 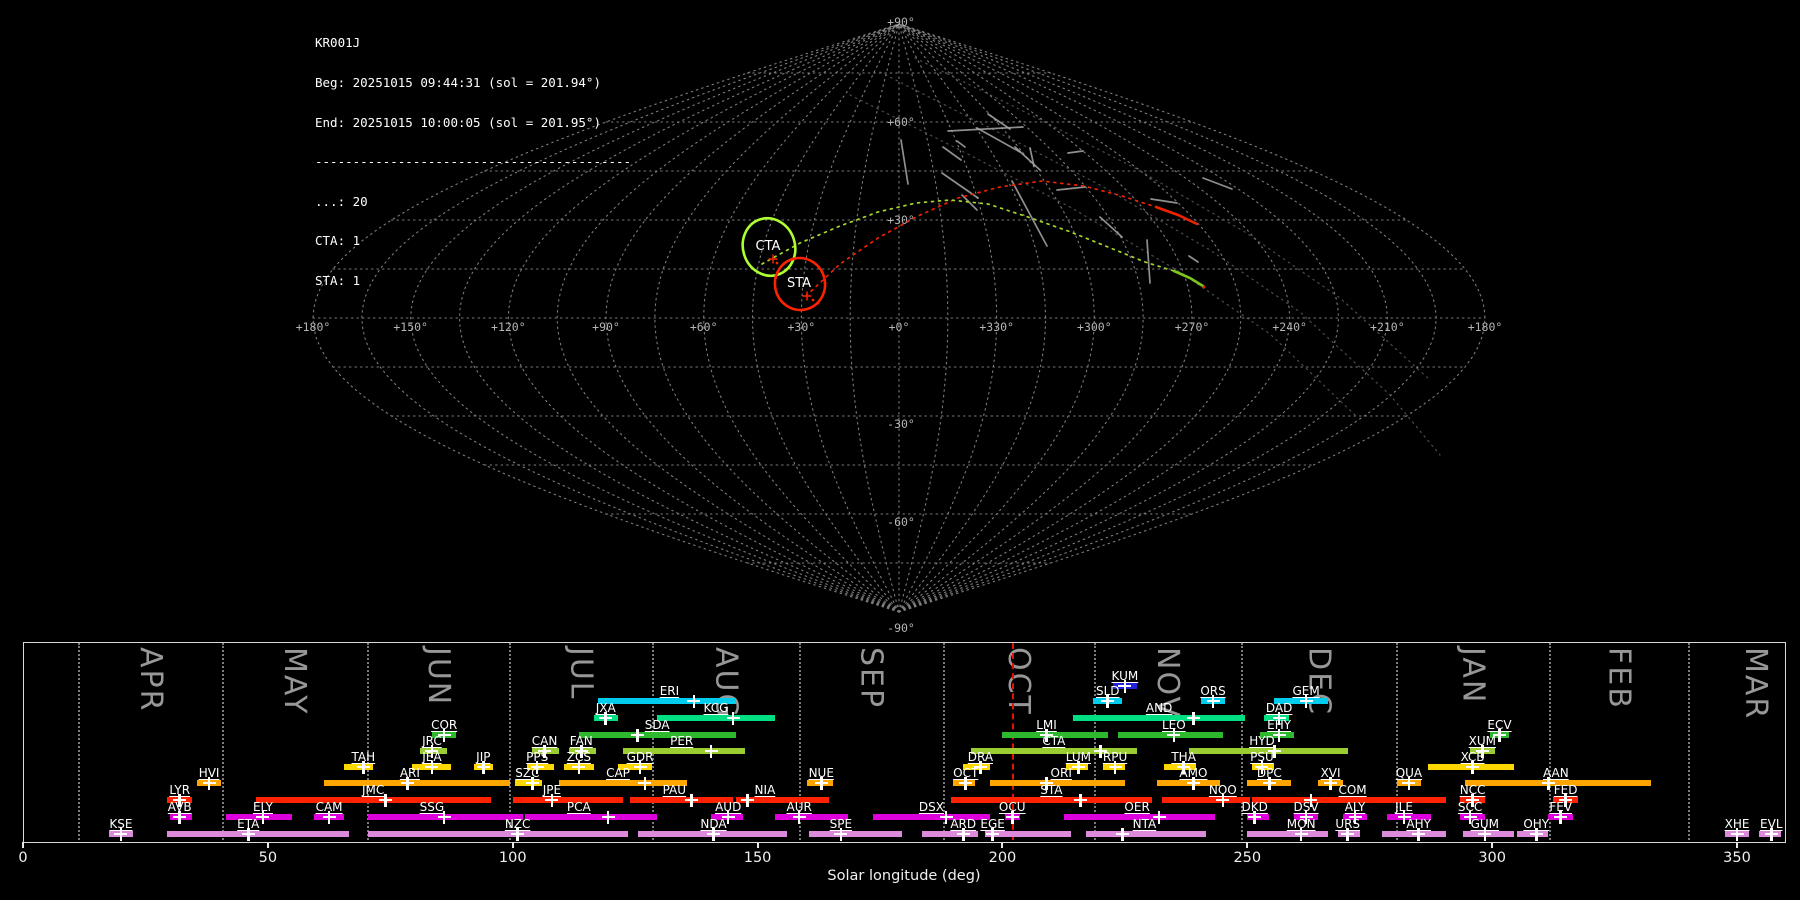 What do you see at coordinates (1144, 824) in the screenshot?
I see `shower-label-NTA: NTA` at bounding box center [1144, 824].